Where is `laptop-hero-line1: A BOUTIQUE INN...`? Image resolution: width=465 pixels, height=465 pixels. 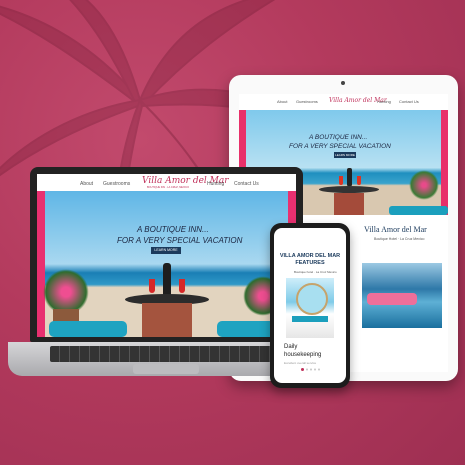
laptop-hero-line1: A BOUTIQUE INN... is located at coordinates (173, 229).